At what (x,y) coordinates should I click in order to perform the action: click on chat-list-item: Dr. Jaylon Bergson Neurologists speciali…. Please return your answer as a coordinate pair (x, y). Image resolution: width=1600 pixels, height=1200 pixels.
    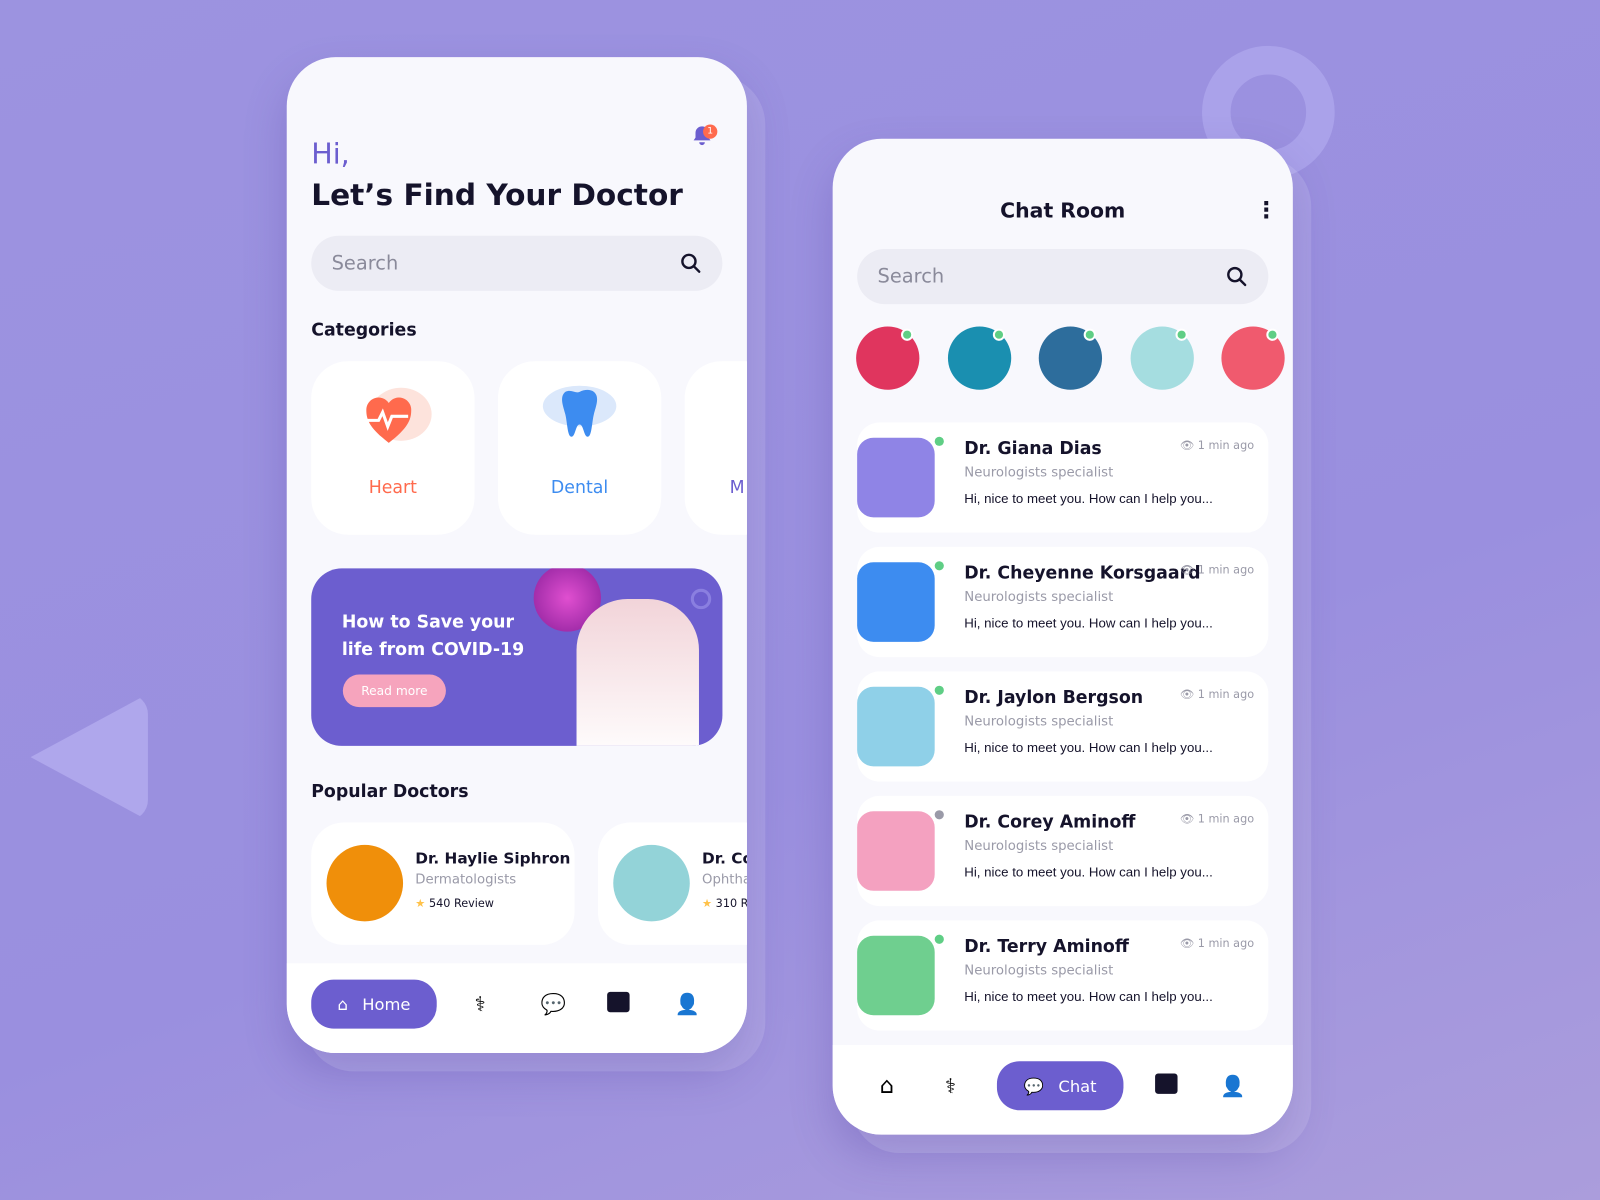
    Looking at the image, I should click on (1063, 726).